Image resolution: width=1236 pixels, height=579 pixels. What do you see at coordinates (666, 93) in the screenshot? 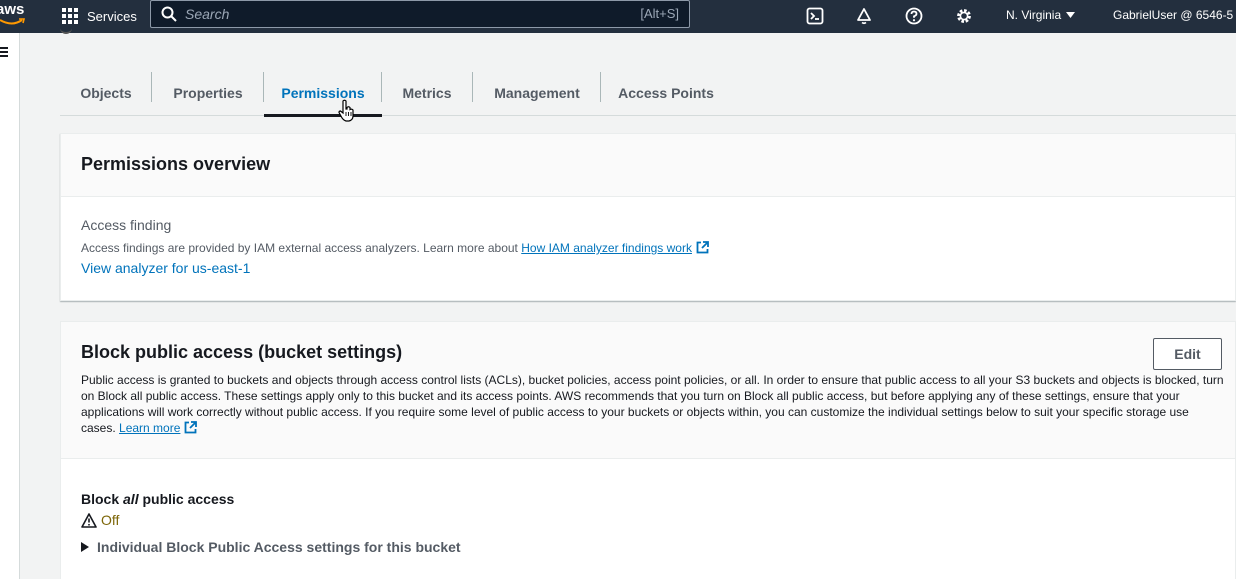
I see `tab-access-points: Access Points` at bounding box center [666, 93].